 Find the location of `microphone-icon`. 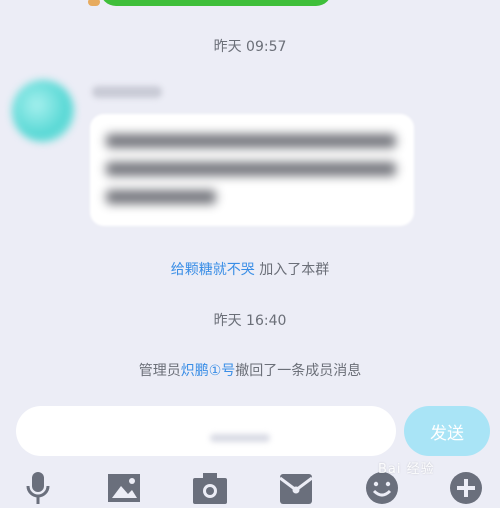

microphone-icon is located at coordinates (38, 486).